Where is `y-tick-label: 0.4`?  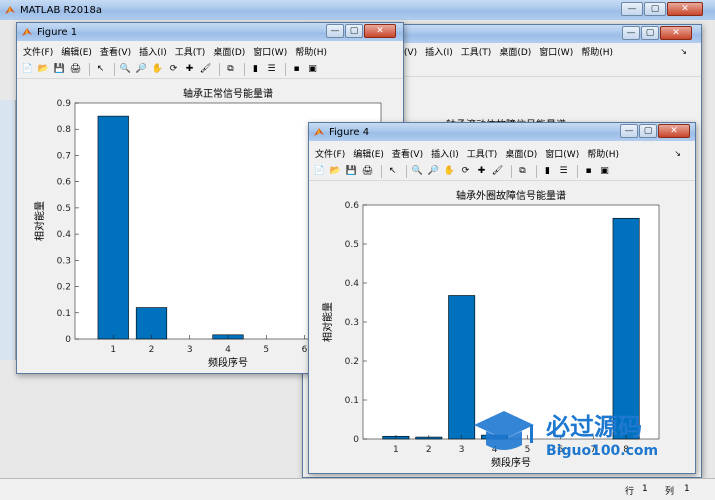 y-tick-label: 0.4 is located at coordinates (64, 235).